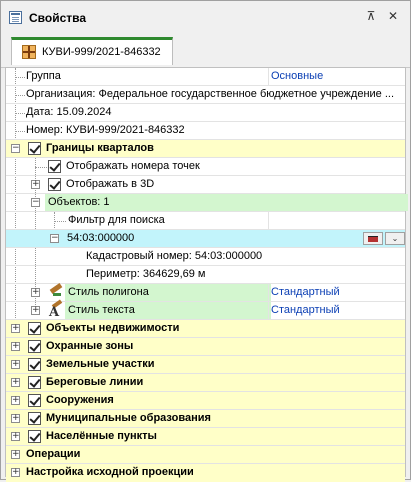 The image size is (411, 482). Describe the element at coordinates (43, 76) in the screenshot. I see `group-label: Группа` at that location.